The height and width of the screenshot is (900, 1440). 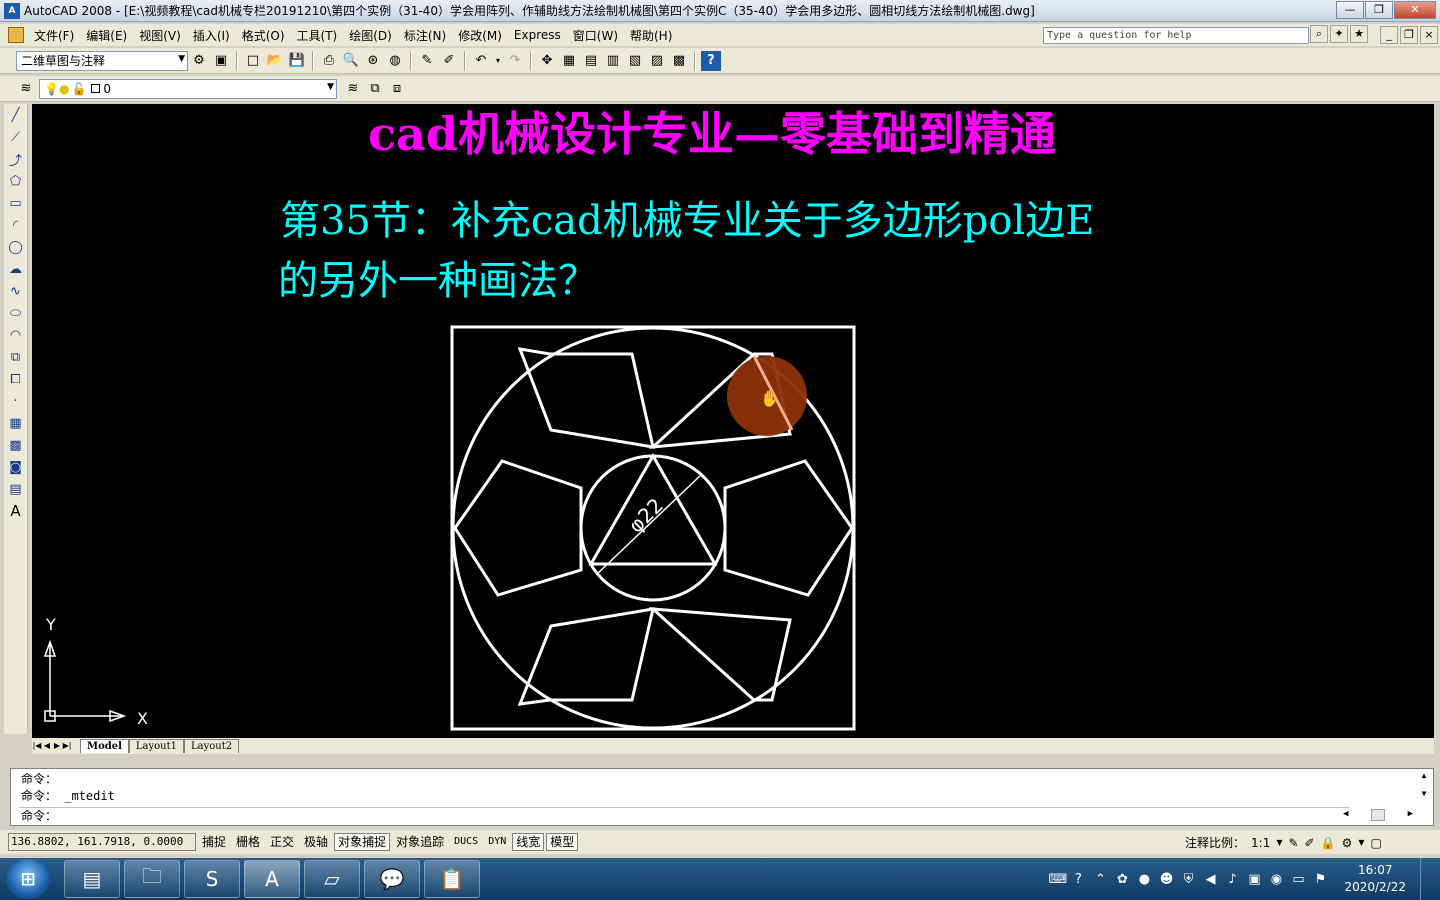 What do you see at coordinates (613, 61) in the screenshot?
I see `tool-palettes-icon: ▥` at bounding box center [613, 61].